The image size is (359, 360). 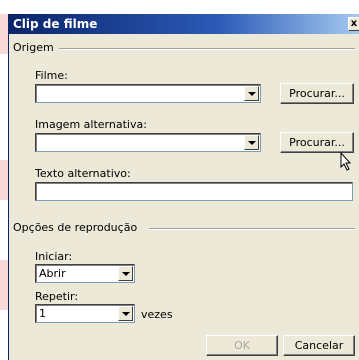 I want to click on group-label-origem: Origem, so click(x=35, y=47).